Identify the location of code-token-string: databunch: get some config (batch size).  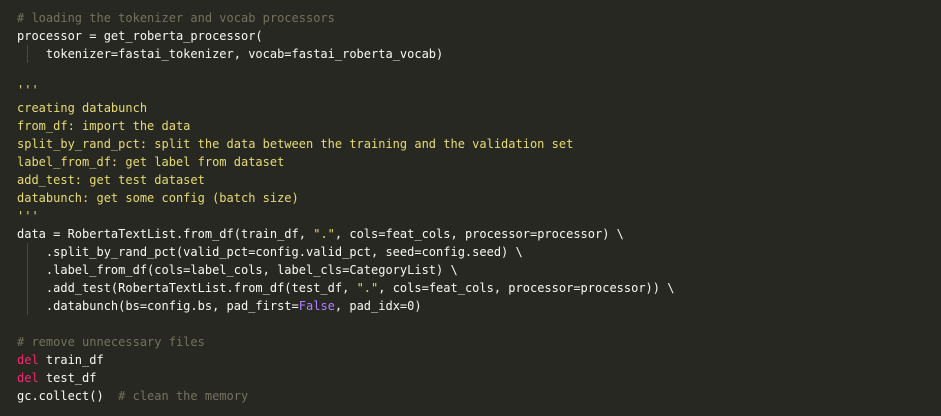
(158, 198).